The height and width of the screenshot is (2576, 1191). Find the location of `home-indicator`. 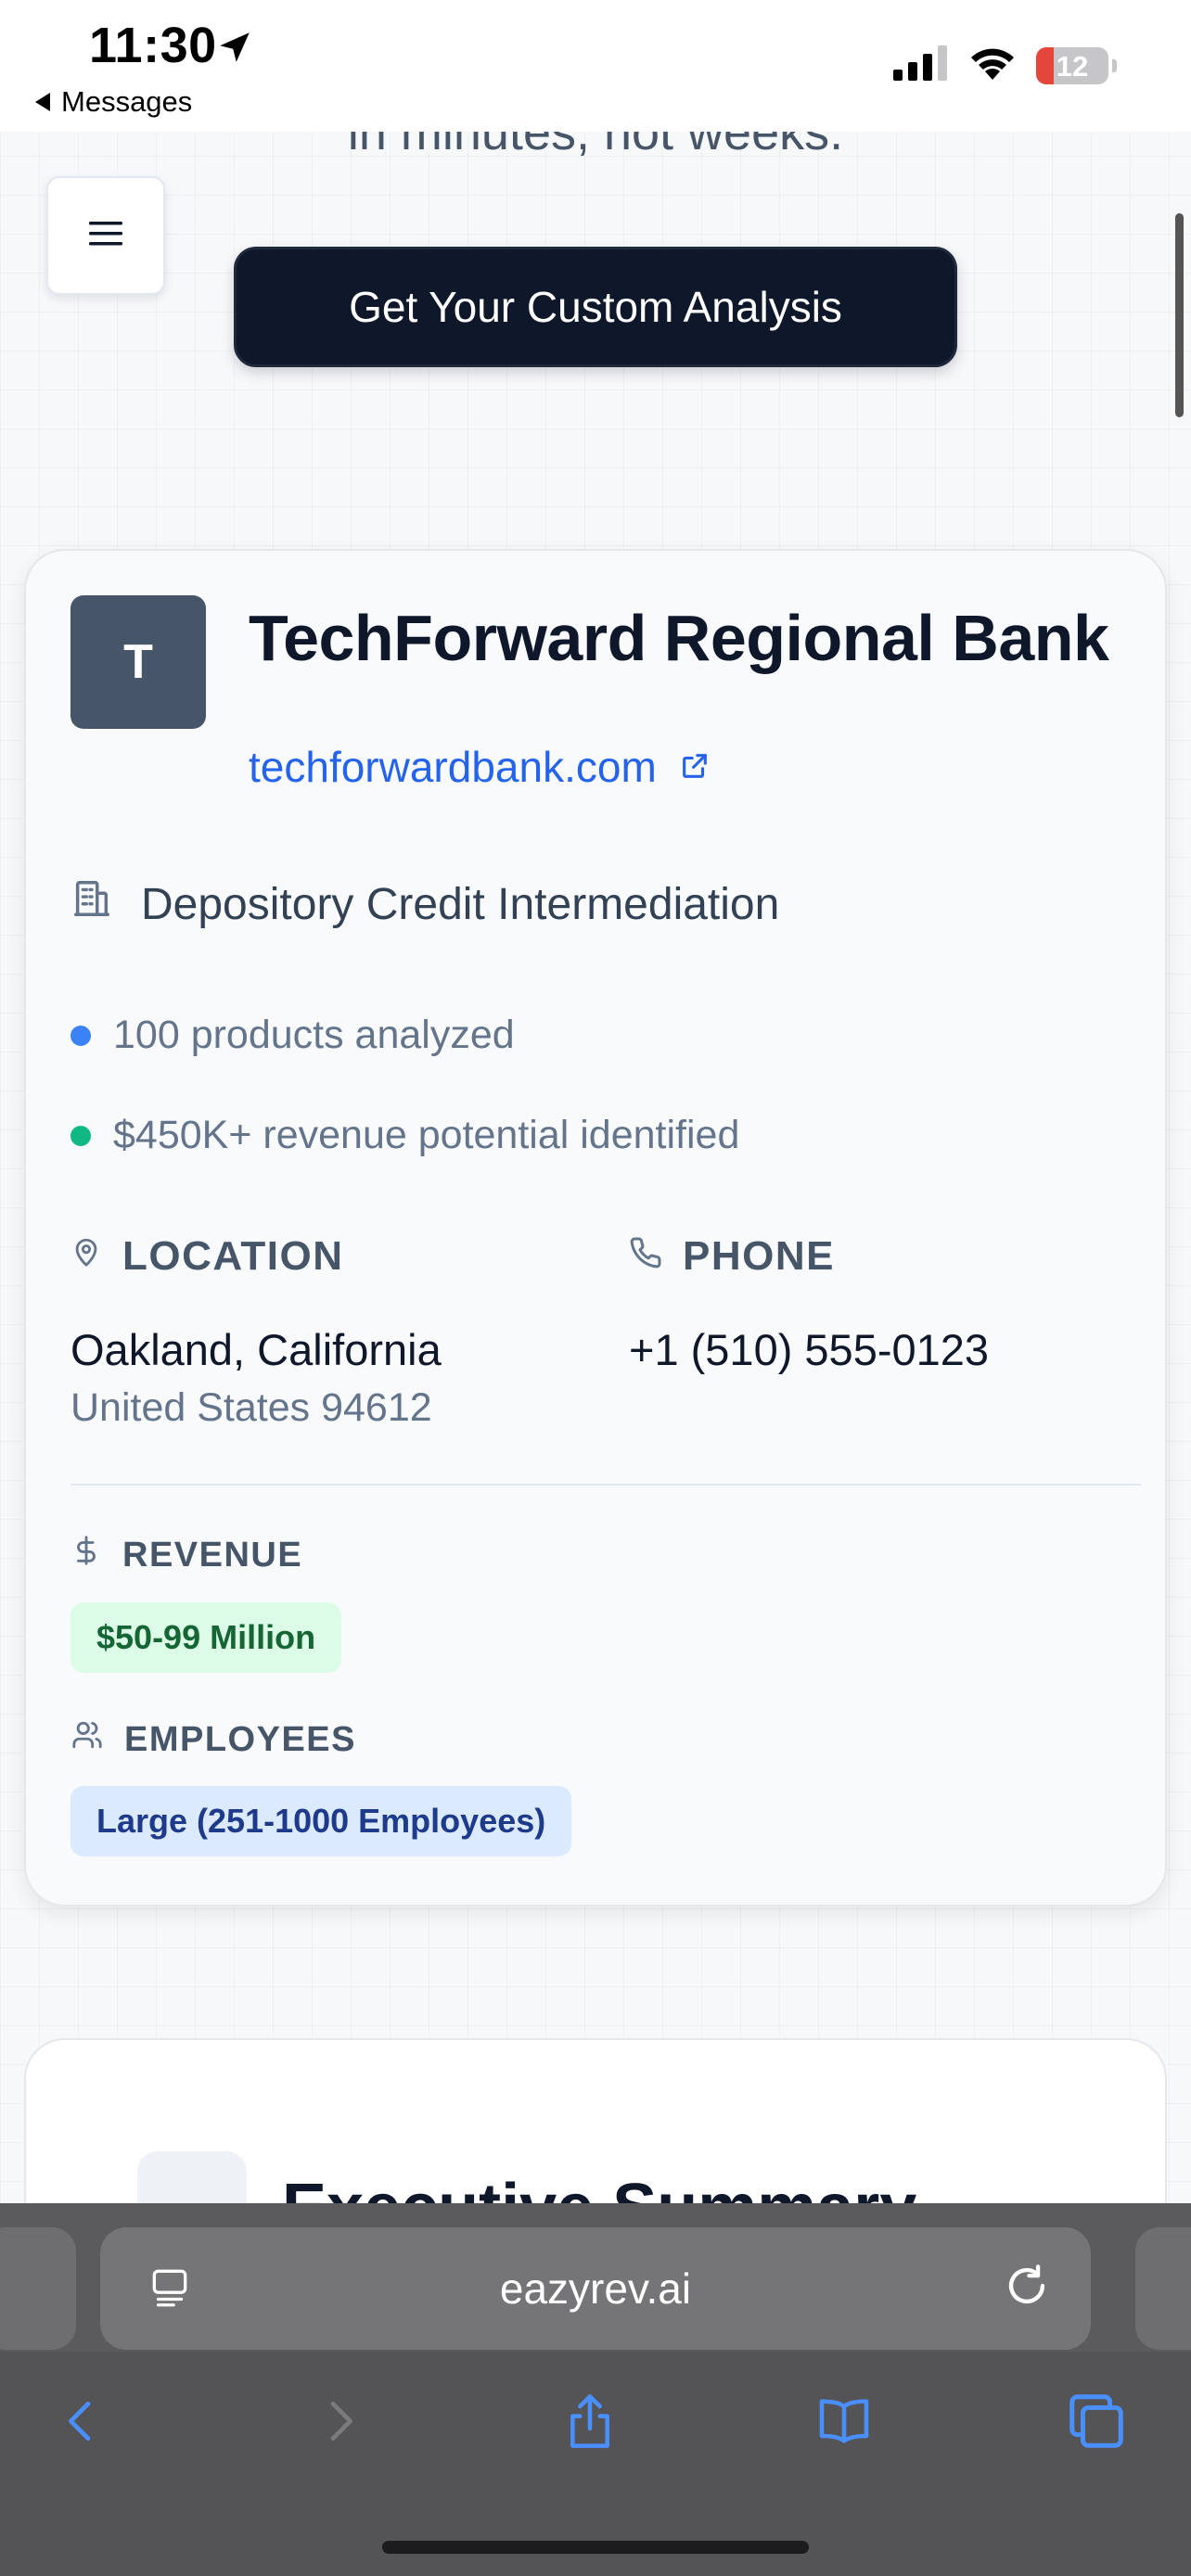

home-indicator is located at coordinates (595, 2547).